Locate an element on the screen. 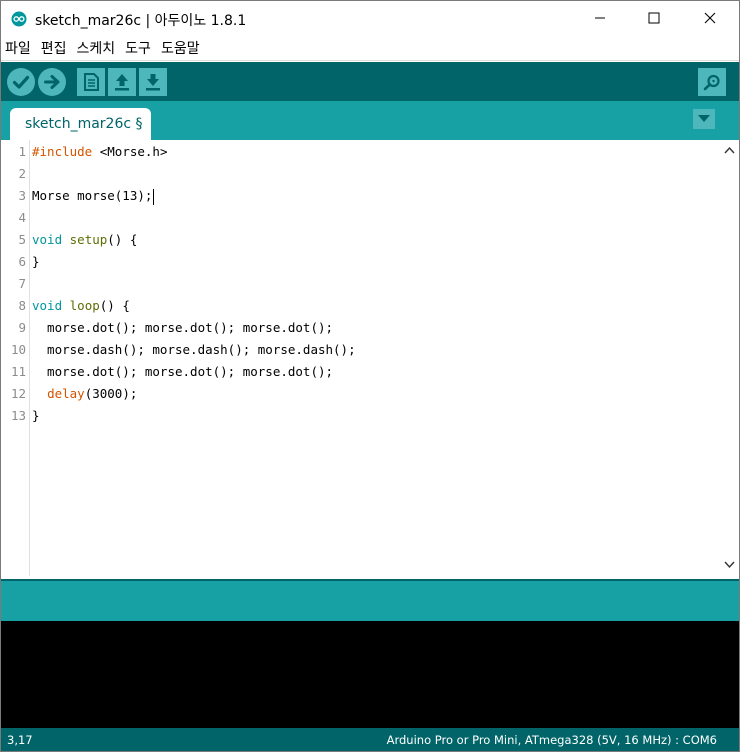 This screenshot has height=752, width=740. save-sketch-button is located at coordinates (153, 82).